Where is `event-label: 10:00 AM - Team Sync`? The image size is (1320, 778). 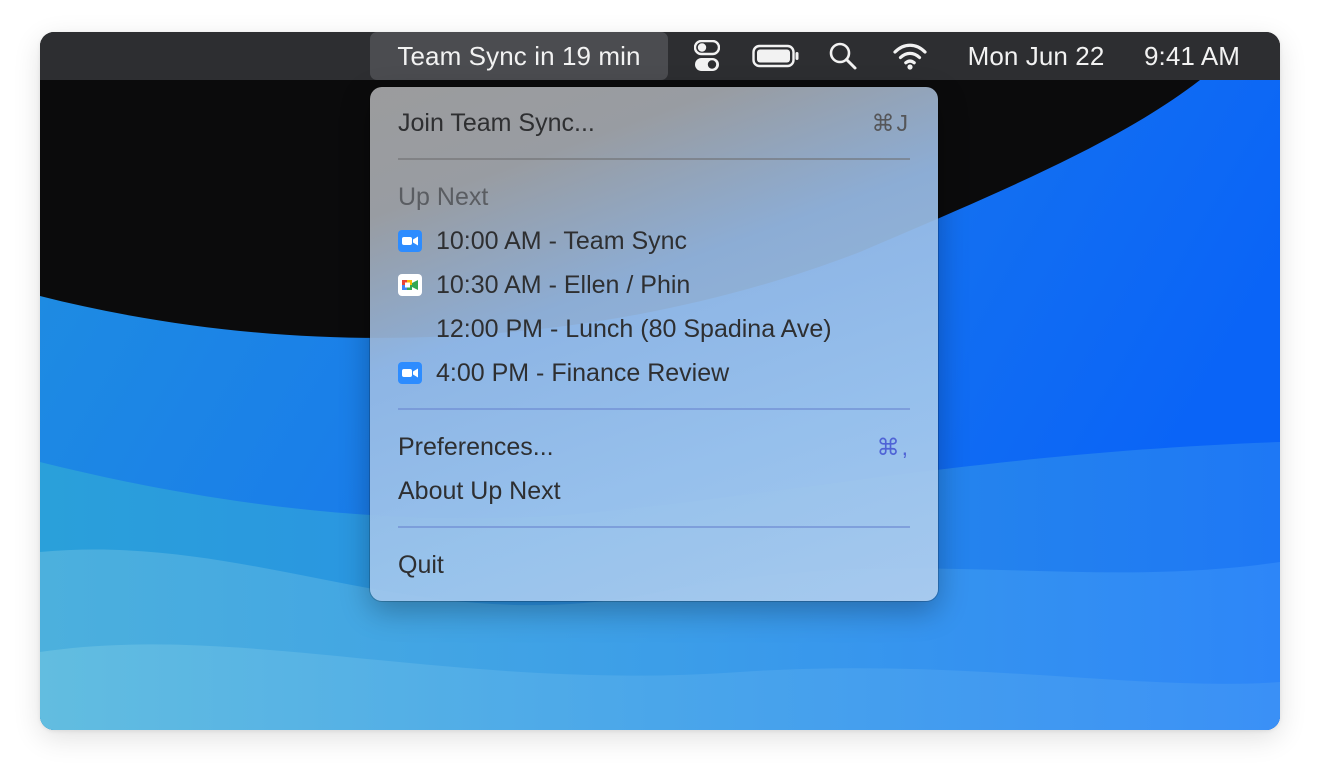 event-label: 10:00 AM - Team Sync is located at coordinates (562, 240).